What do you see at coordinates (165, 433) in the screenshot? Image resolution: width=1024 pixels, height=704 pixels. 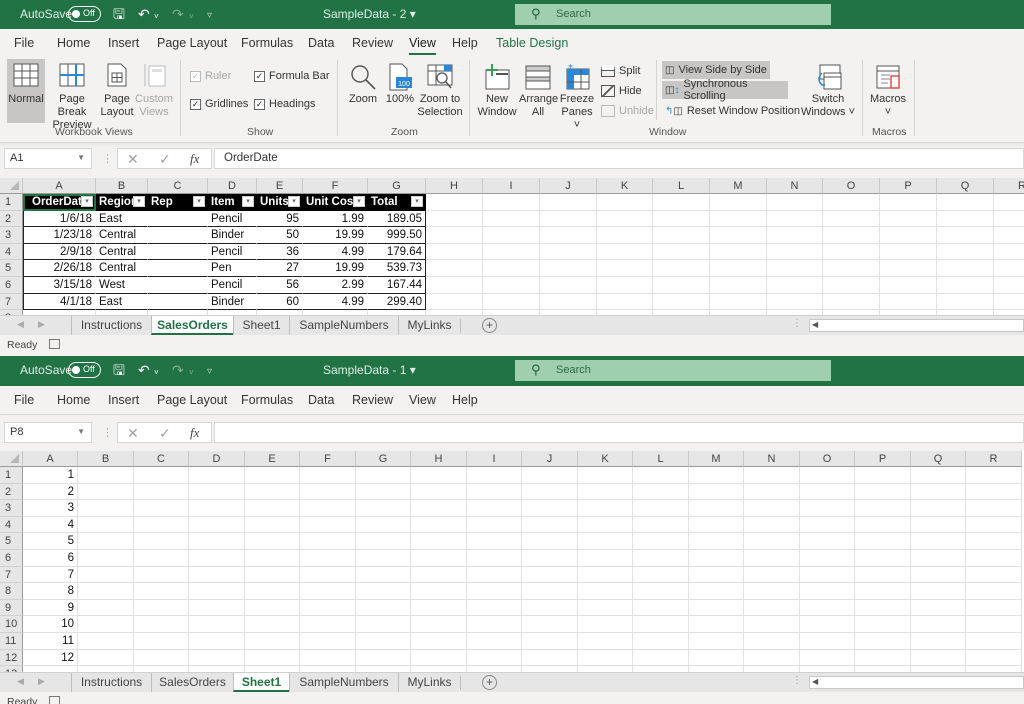 I see `enter-icon: ✓` at bounding box center [165, 433].